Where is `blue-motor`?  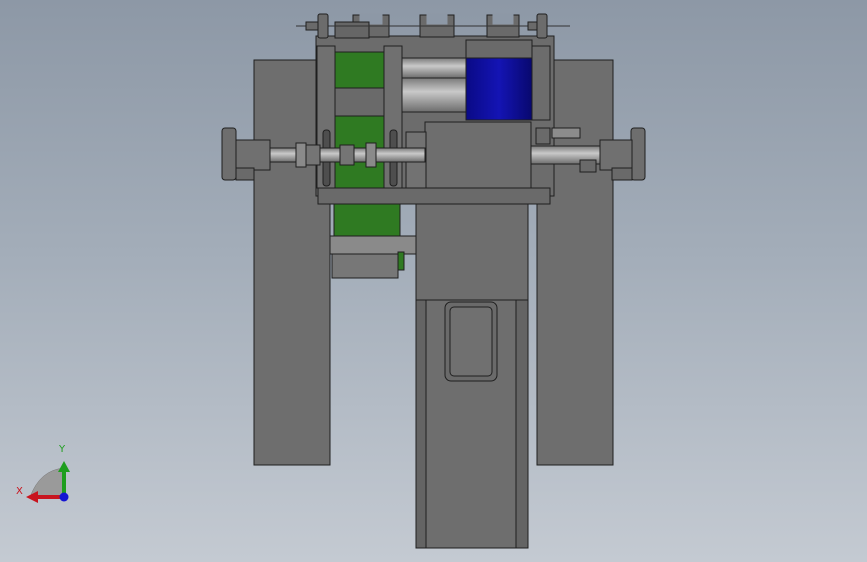
blue-motor is located at coordinates (499, 89).